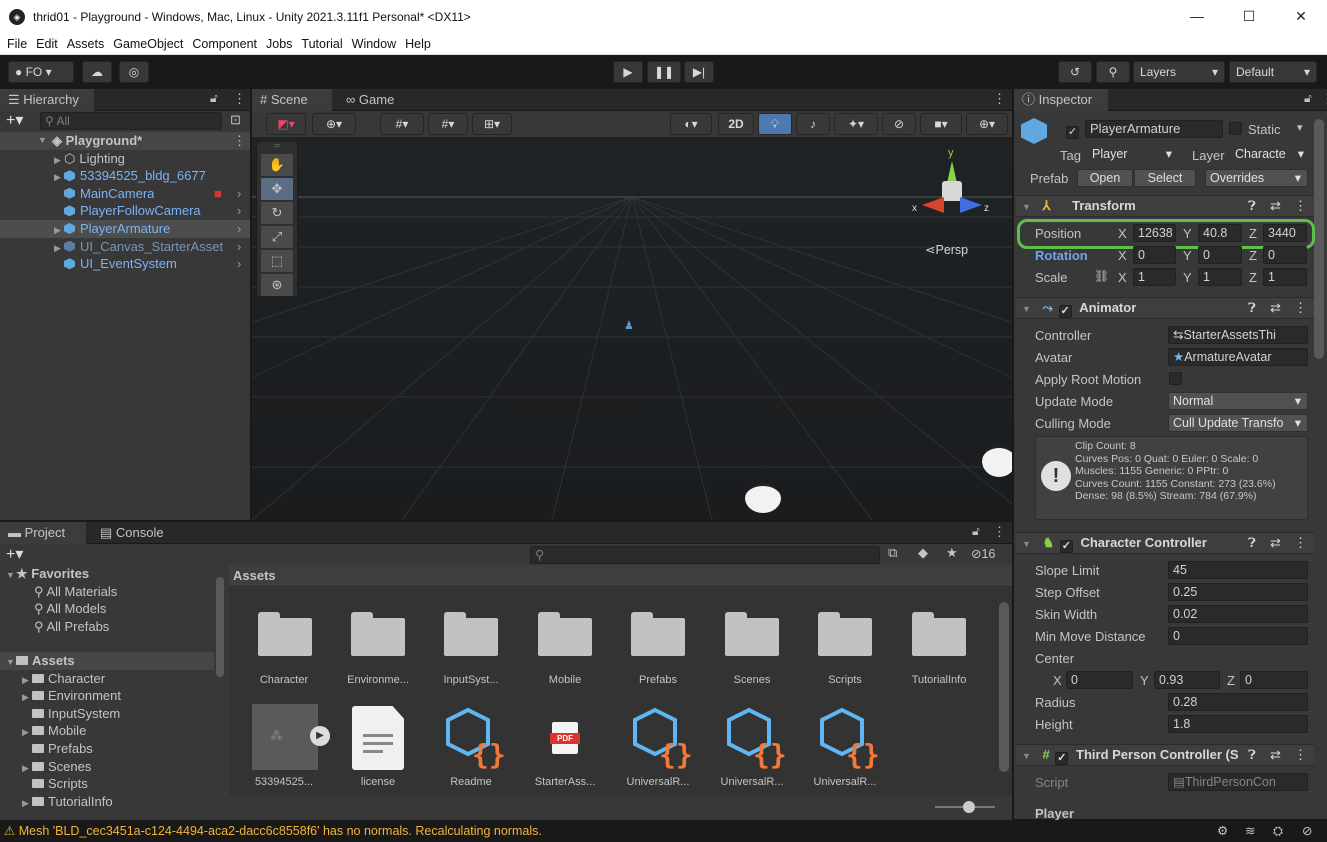 The width and height of the screenshot is (1327, 842). What do you see at coordinates (1238, 636) in the screenshot?
I see `min-move-distance-field: 0` at bounding box center [1238, 636].